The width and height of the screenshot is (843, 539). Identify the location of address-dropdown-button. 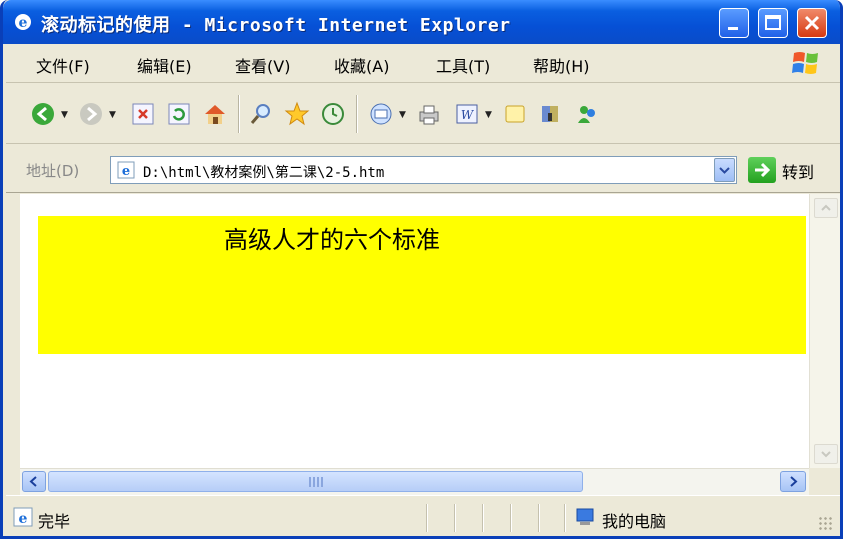
(724, 170).